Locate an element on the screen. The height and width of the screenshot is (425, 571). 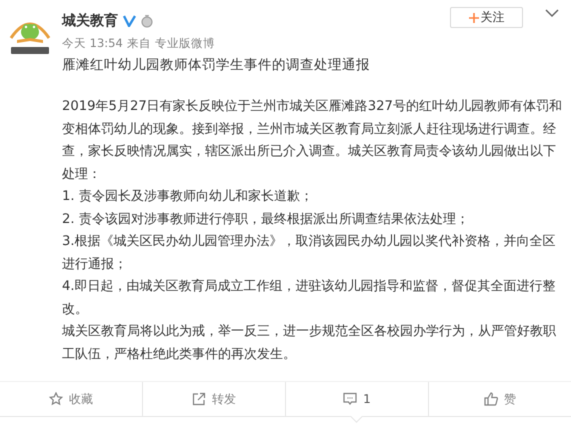
post-paragraph: 4.即日起，由城关区教育局成立工作组，进驻该幼儿园指导和监督，督促其全面进行整改。 is located at coordinates (309, 298).